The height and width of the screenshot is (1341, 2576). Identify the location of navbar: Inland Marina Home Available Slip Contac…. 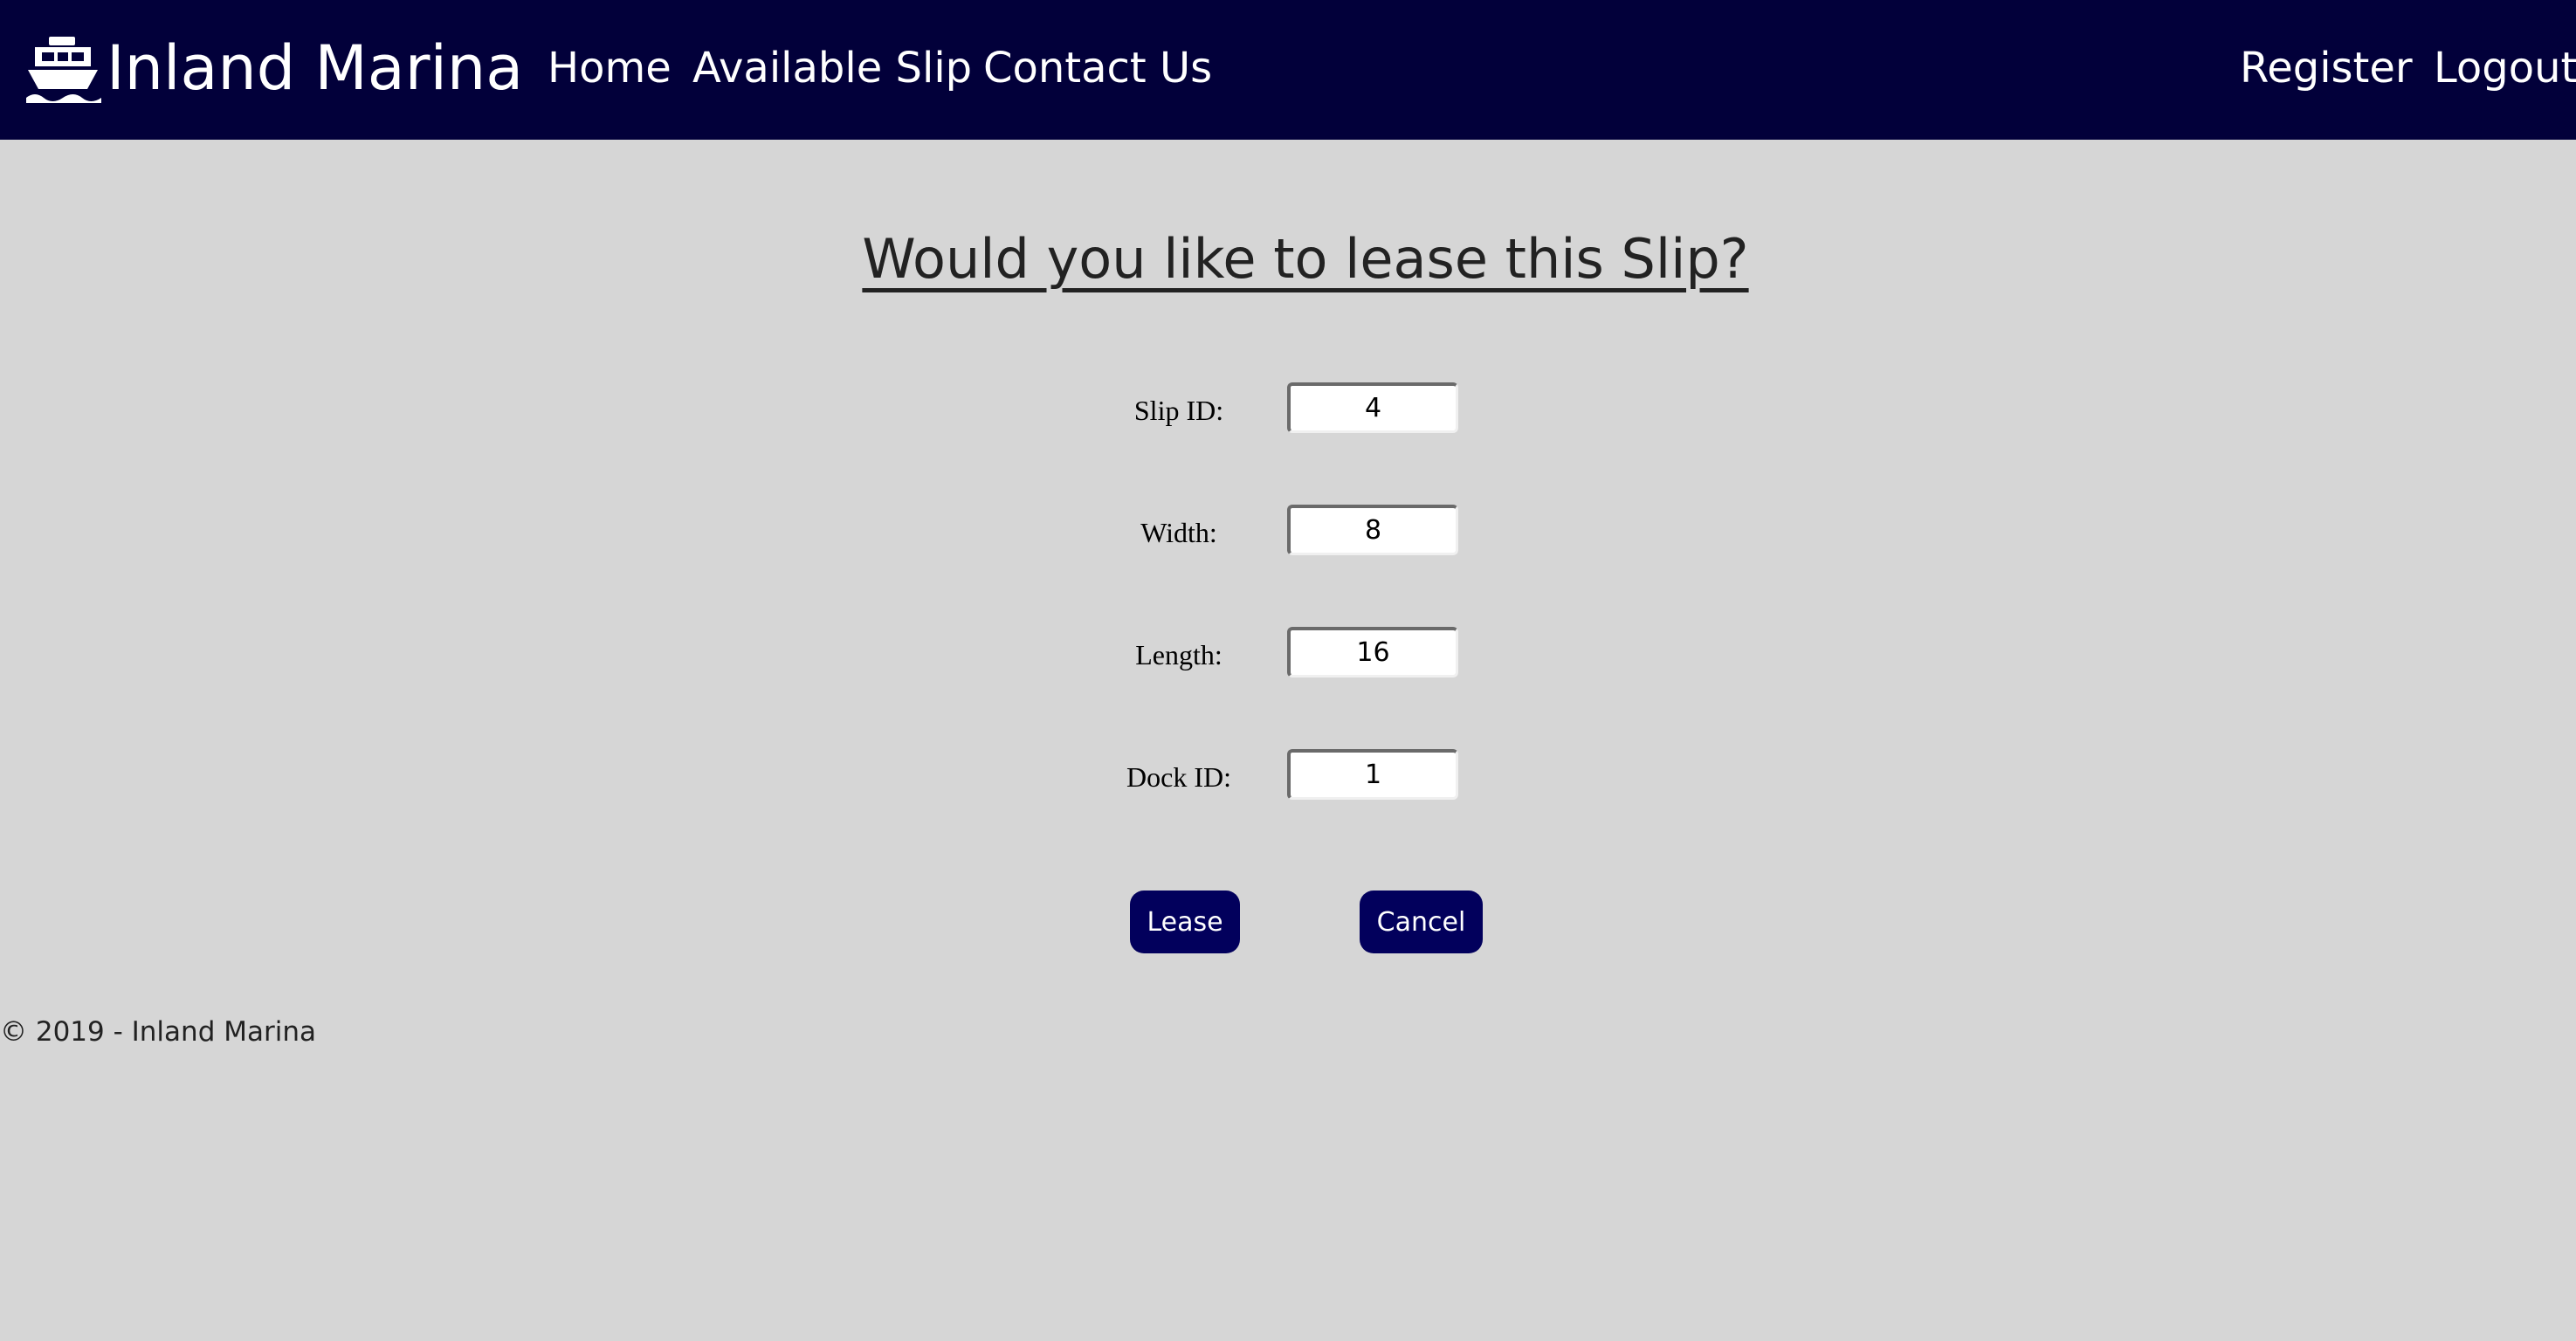
(1288, 70).